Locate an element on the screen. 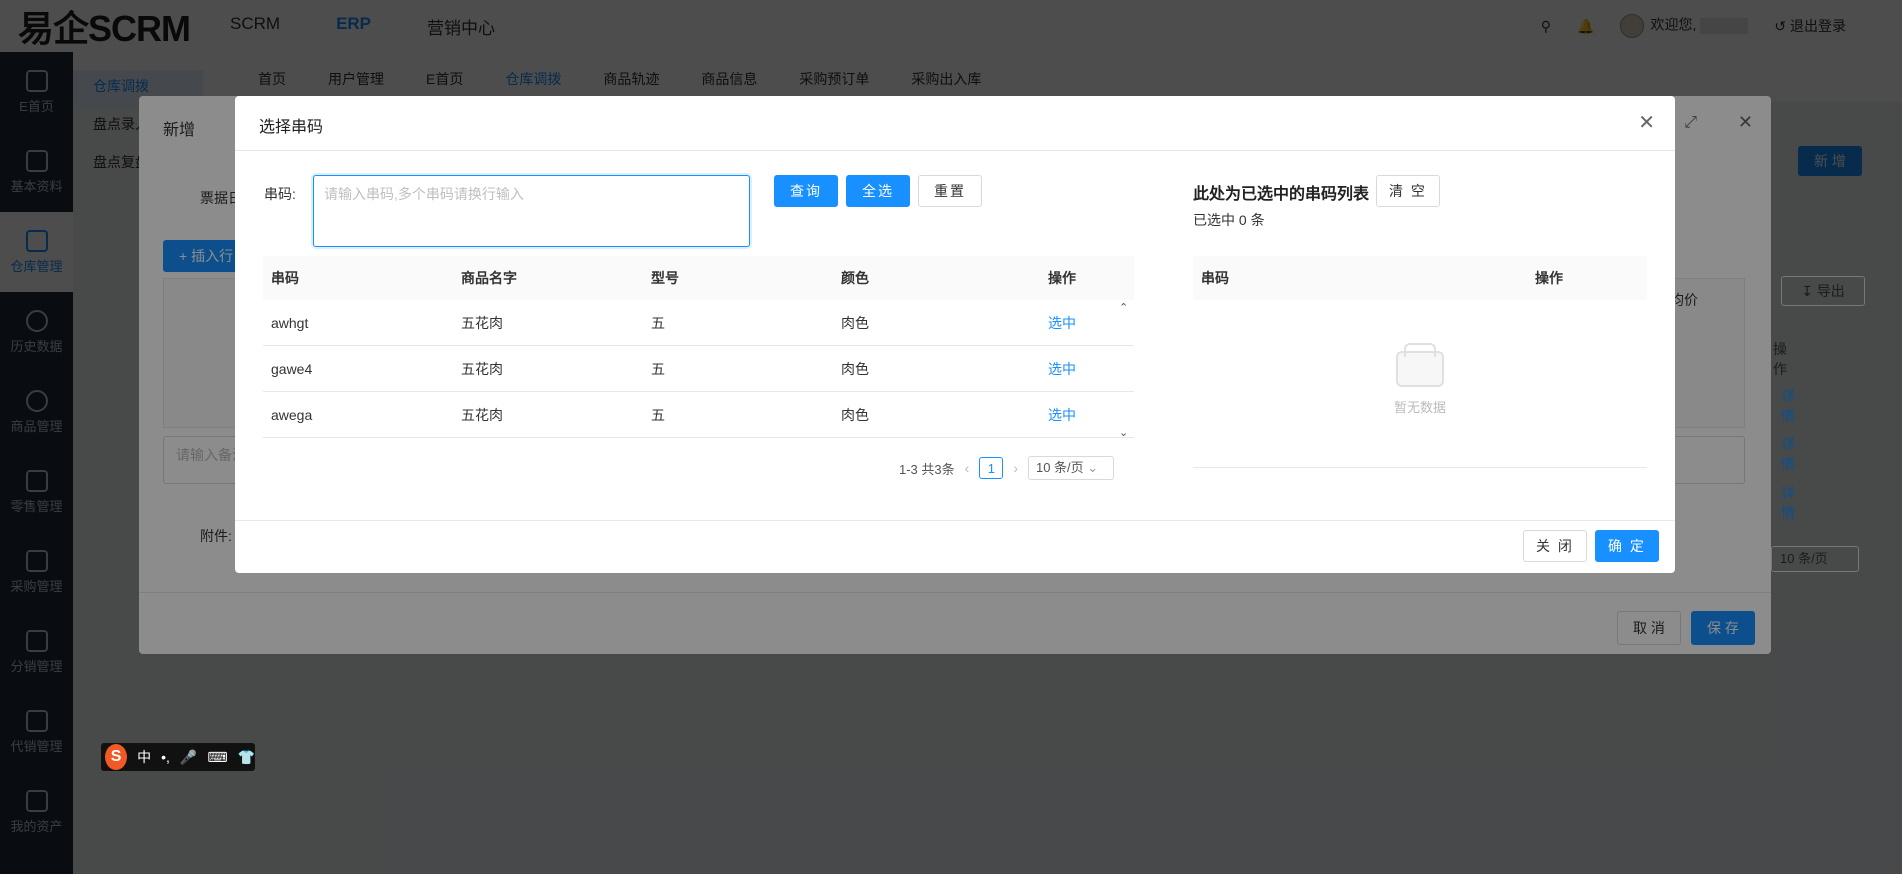 The width and height of the screenshot is (1902, 874). table-header: 串码 商品名字 型号 颜色 操作 is located at coordinates (698, 278).